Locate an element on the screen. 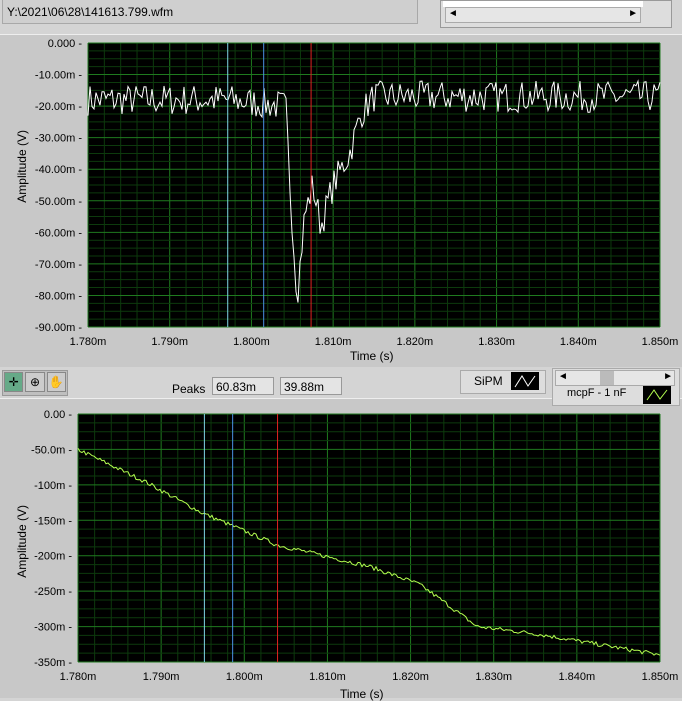  file-path: Y:\2021\06\28\141613.799.wfm is located at coordinates (90, 12).